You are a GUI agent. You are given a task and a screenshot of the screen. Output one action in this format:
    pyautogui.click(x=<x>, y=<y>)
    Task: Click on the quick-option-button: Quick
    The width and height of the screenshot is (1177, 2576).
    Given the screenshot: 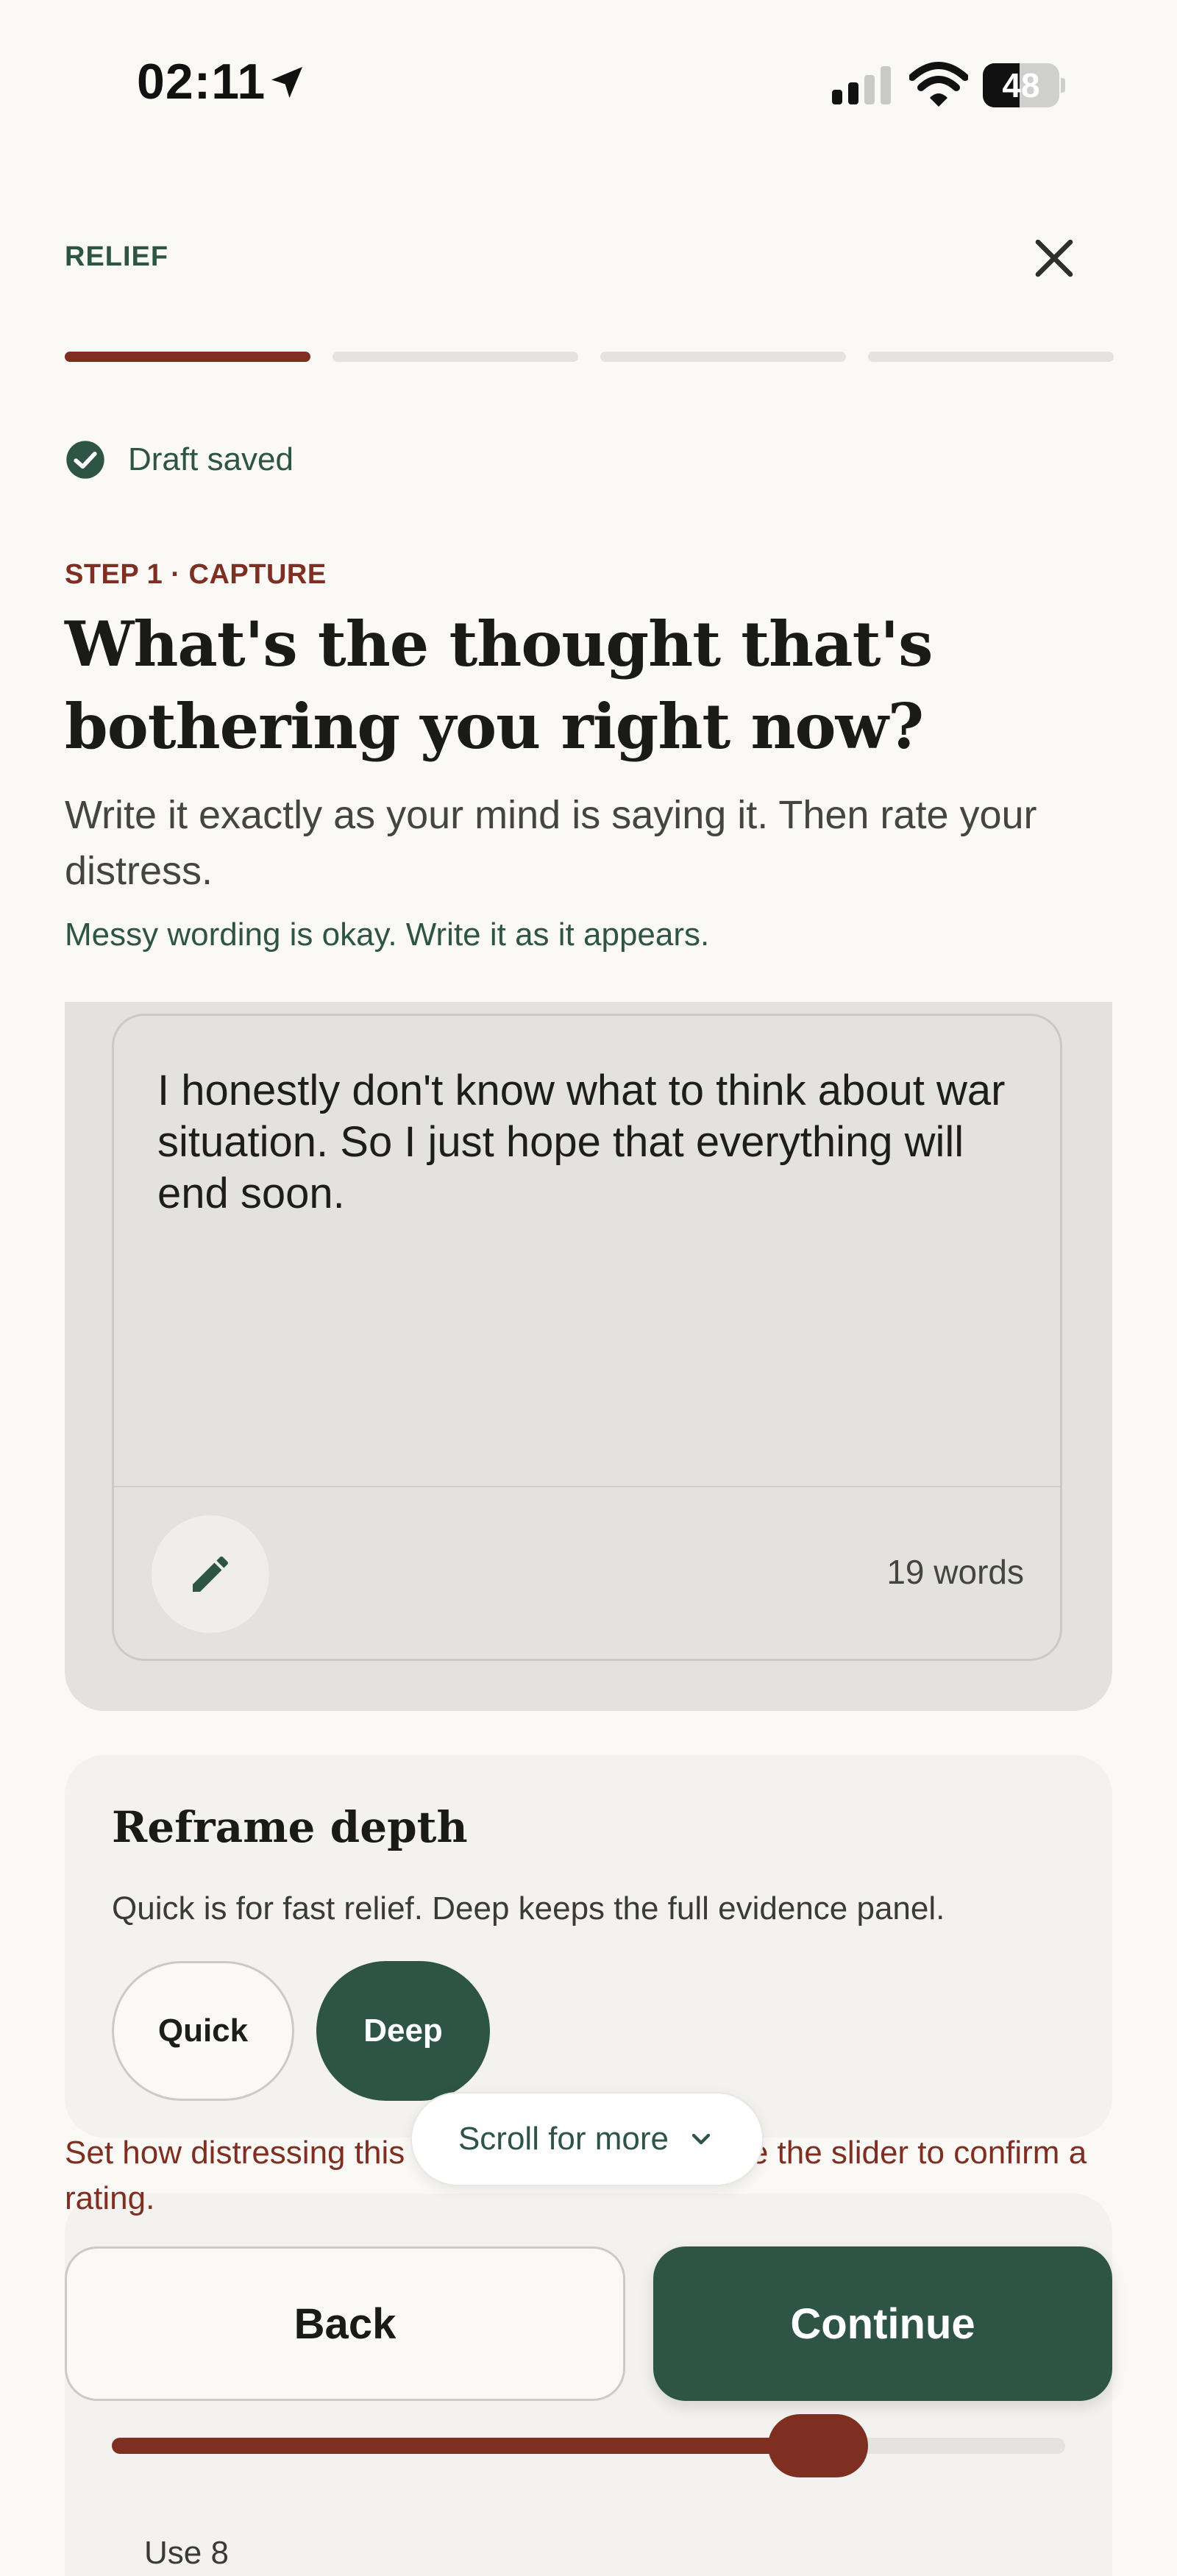 What is the action you would take?
    pyautogui.click(x=203, y=2031)
    